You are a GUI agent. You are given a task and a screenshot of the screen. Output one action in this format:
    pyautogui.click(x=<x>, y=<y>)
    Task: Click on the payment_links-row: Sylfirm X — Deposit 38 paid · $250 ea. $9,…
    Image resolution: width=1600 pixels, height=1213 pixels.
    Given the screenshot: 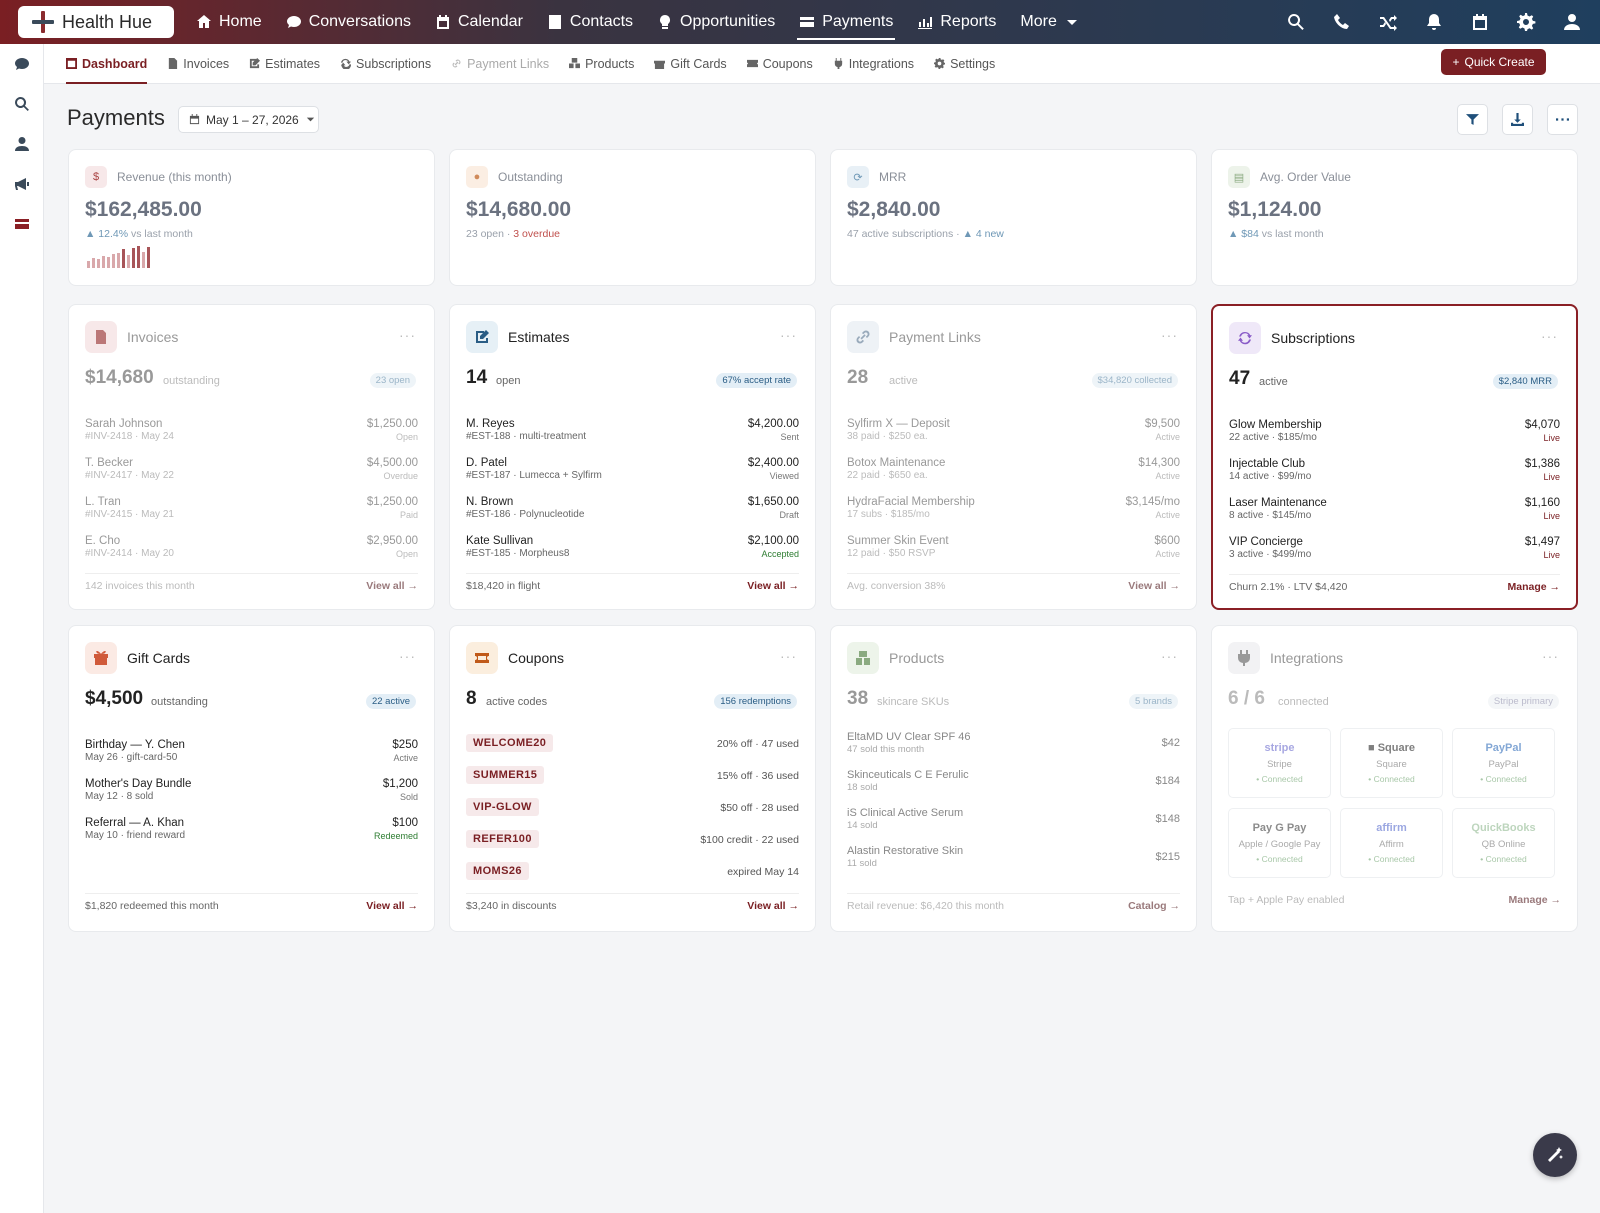 What is the action you would take?
    pyautogui.click(x=1013, y=435)
    